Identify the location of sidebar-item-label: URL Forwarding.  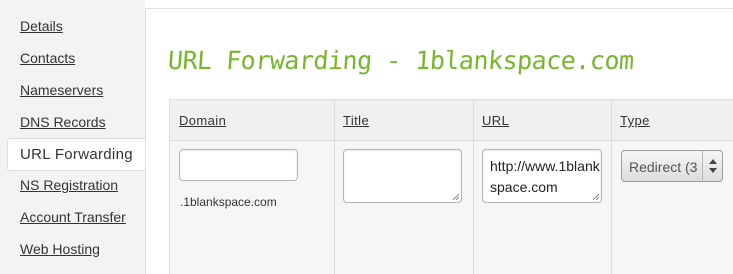
(76, 154).